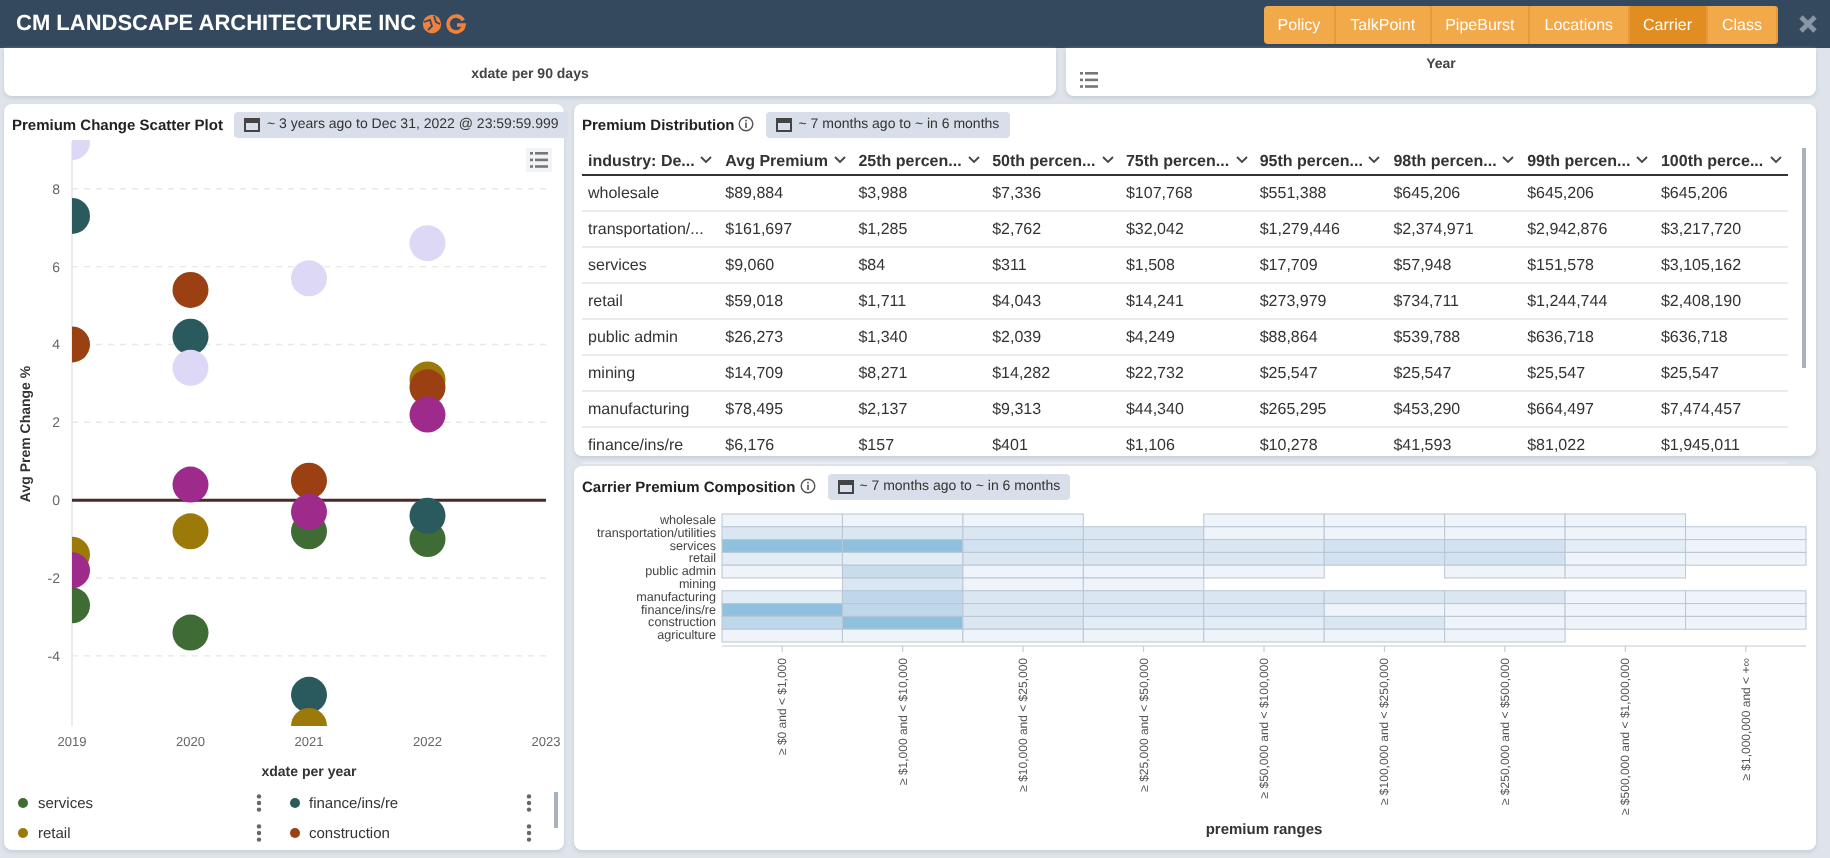  I want to click on table-cell: $2,039, so click(1053, 337).